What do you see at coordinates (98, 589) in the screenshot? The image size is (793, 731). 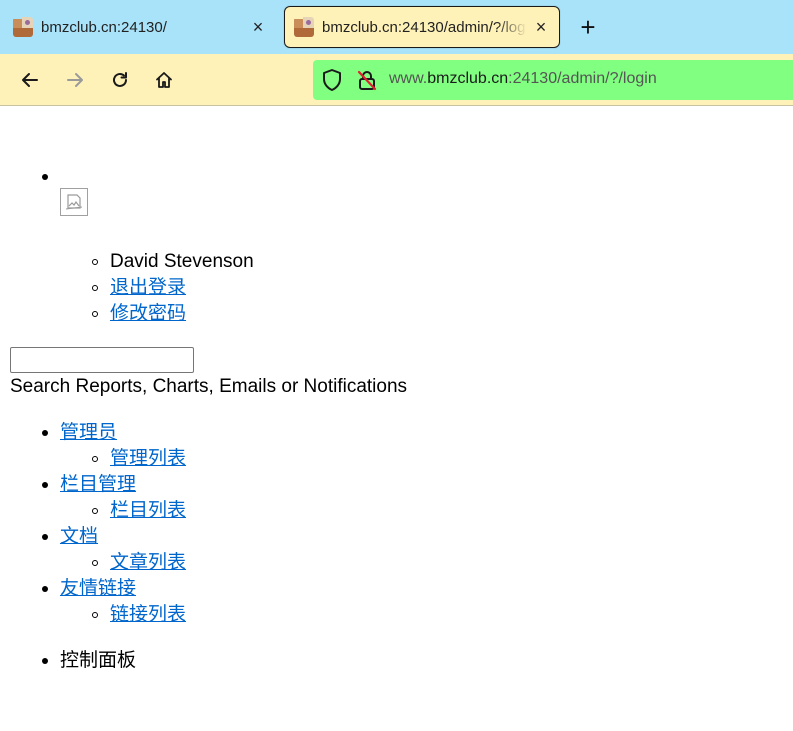 I see `nav-friend-links-link: 友情链接` at bounding box center [98, 589].